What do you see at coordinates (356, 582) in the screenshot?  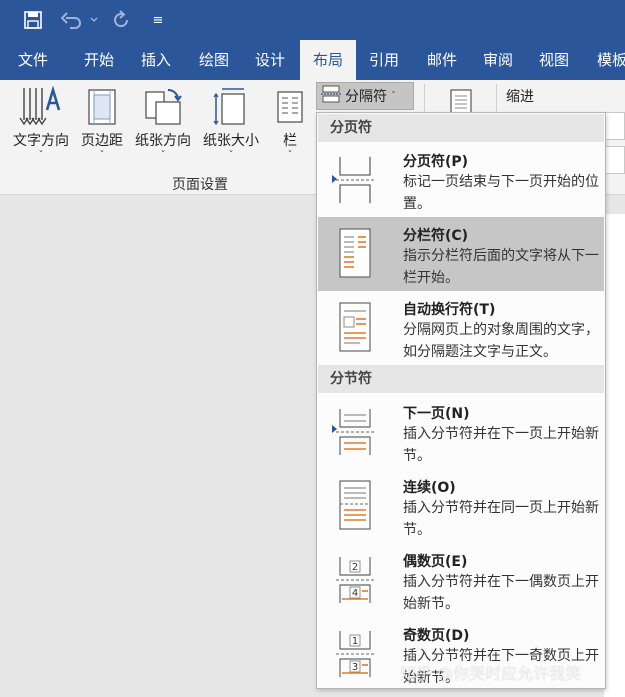 I see `even-page-icon: 2 4` at bounding box center [356, 582].